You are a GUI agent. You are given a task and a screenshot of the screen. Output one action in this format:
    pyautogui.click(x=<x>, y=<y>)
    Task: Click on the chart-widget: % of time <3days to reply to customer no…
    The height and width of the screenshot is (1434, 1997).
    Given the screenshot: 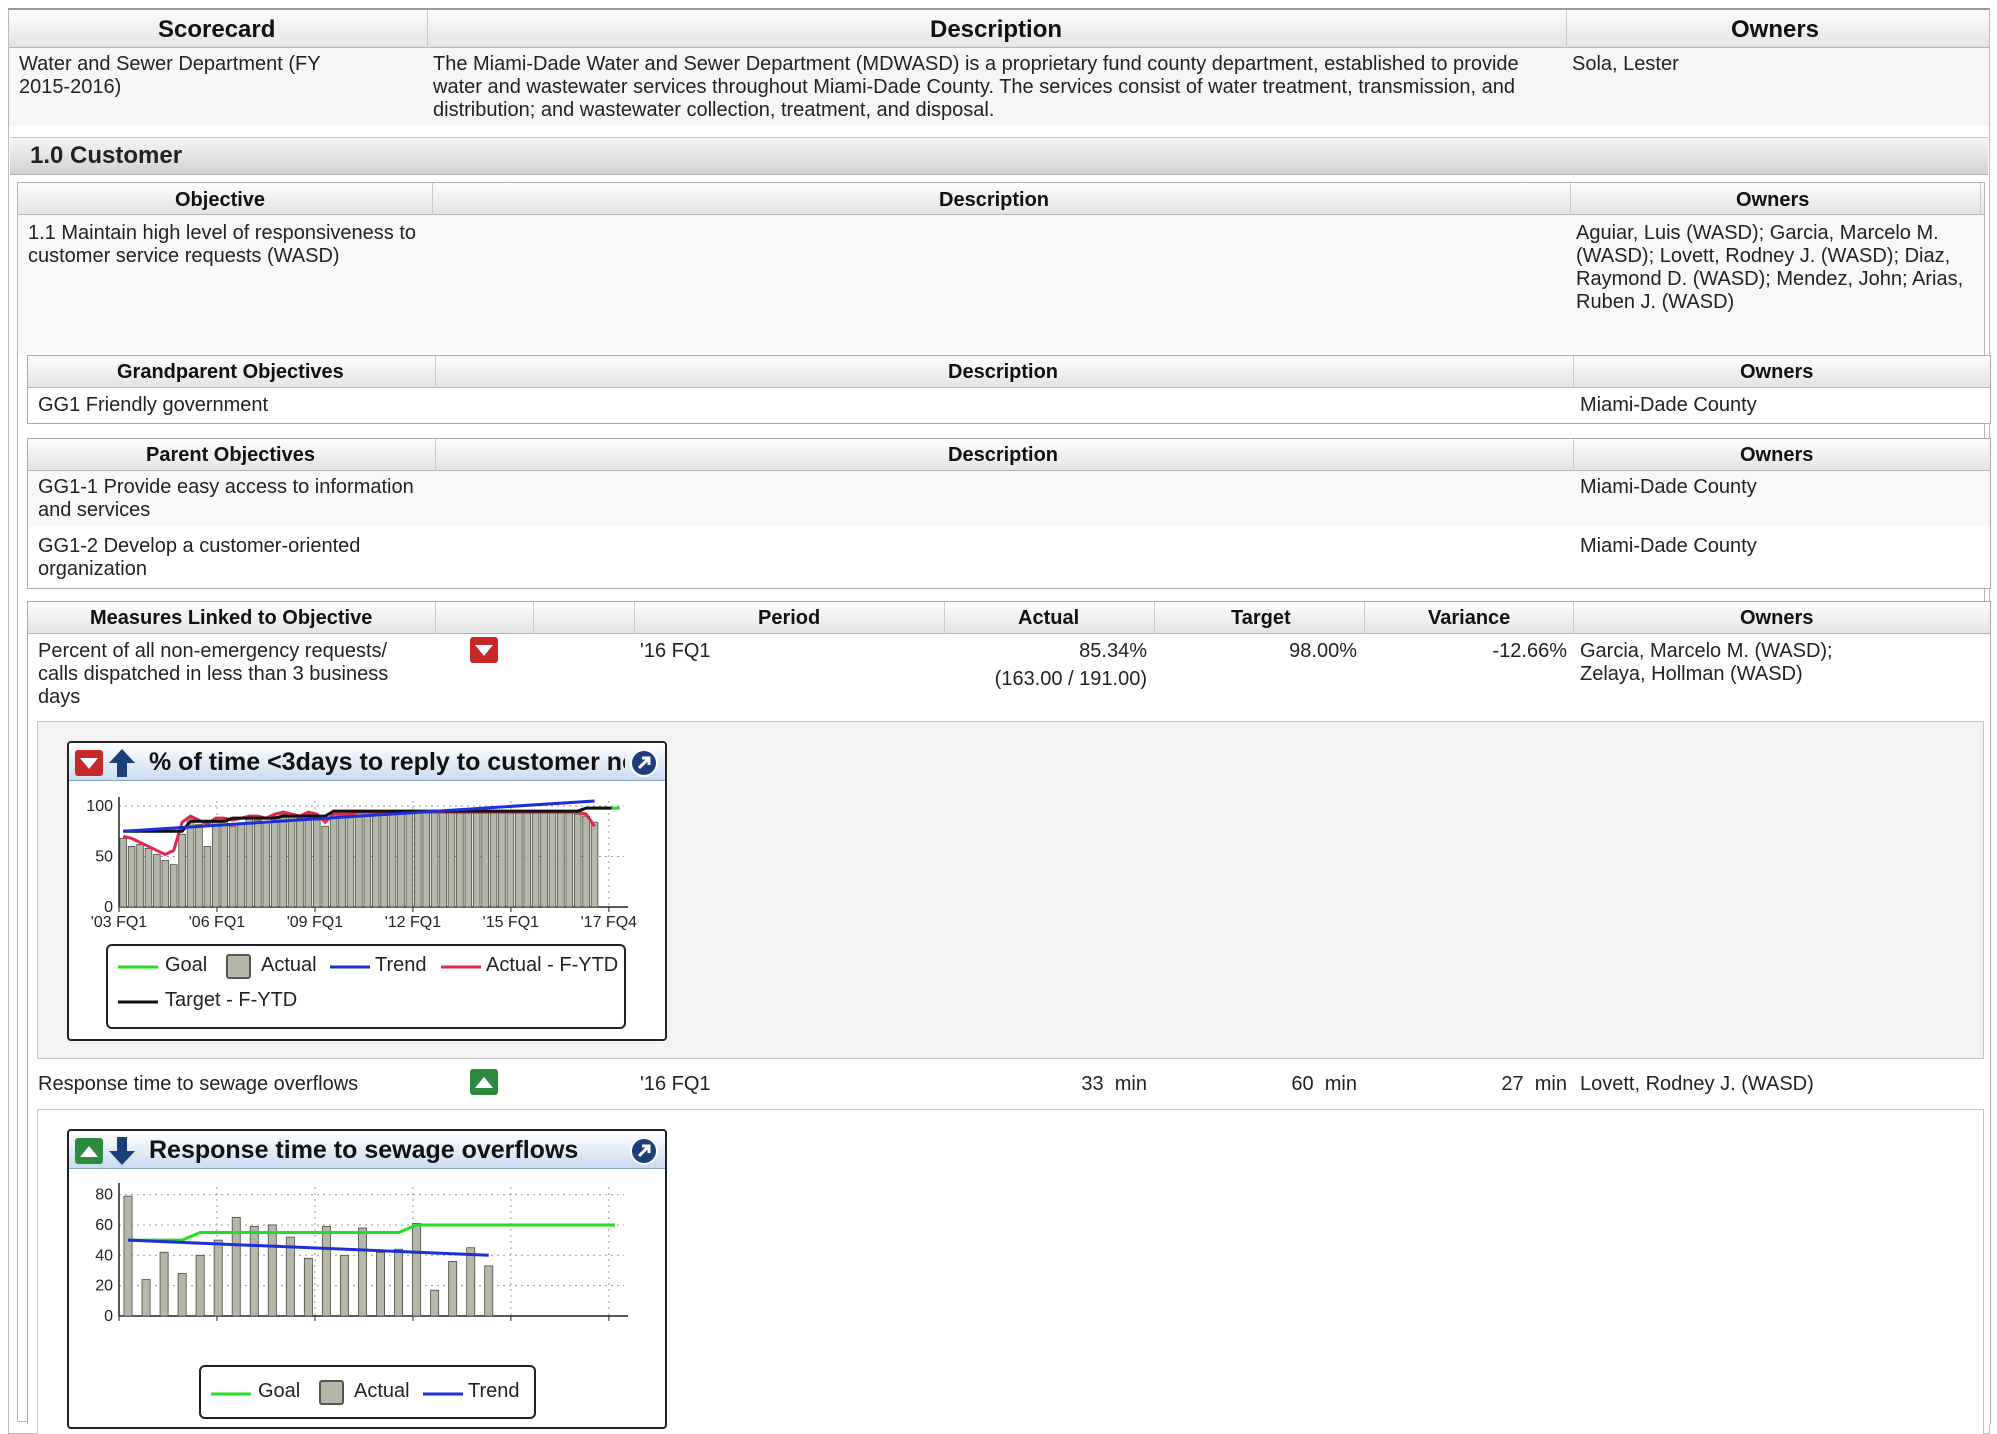 What is the action you would take?
    pyautogui.click(x=367, y=891)
    